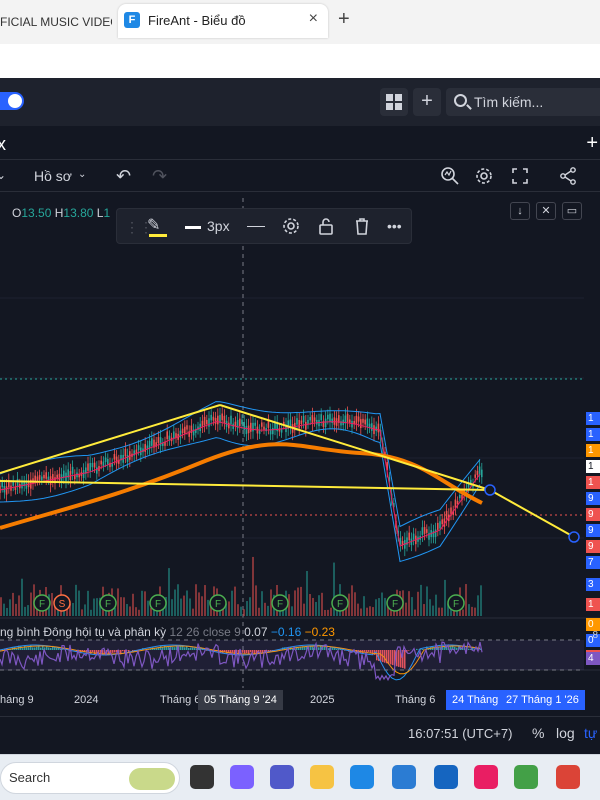 This screenshot has height=800, width=600. Describe the element at coordinates (546, 211) in the screenshot. I see `collapse-icon: ✕` at that location.